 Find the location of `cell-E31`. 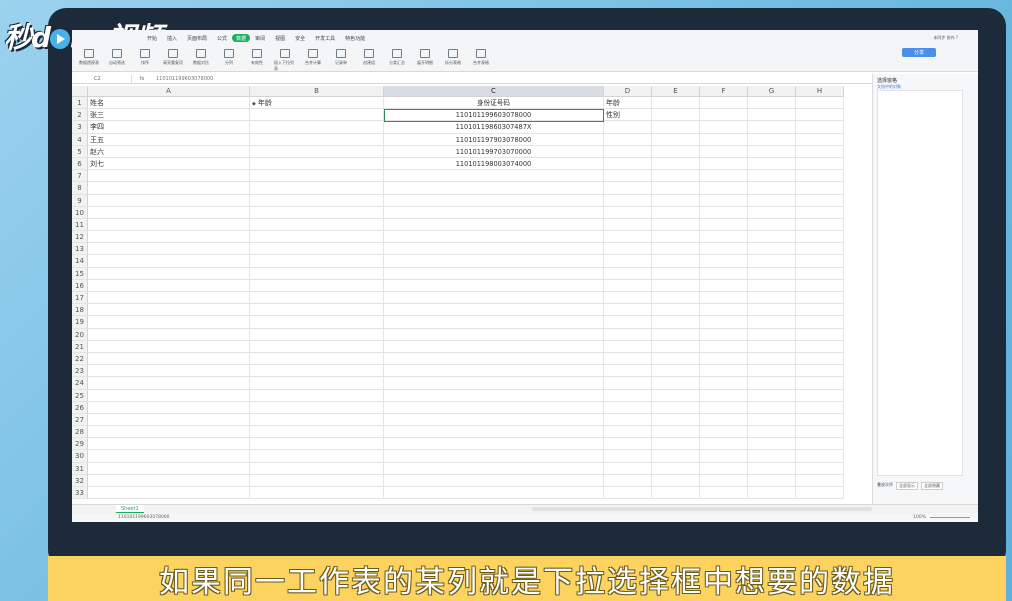

cell-E31 is located at coordinates (676, 468).